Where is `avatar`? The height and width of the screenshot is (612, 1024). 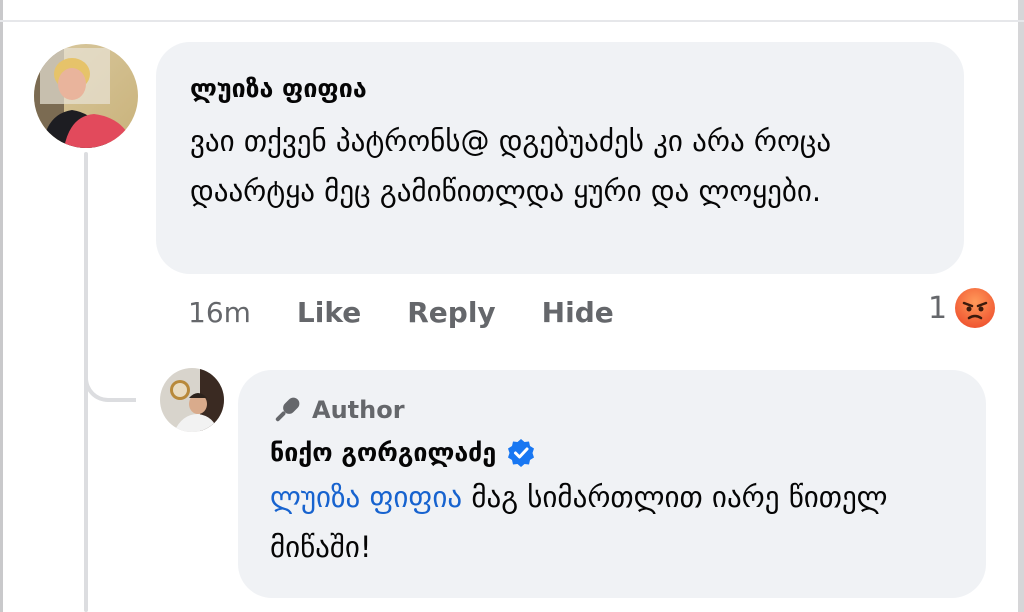
avatar is located at coordinates (86, 96).